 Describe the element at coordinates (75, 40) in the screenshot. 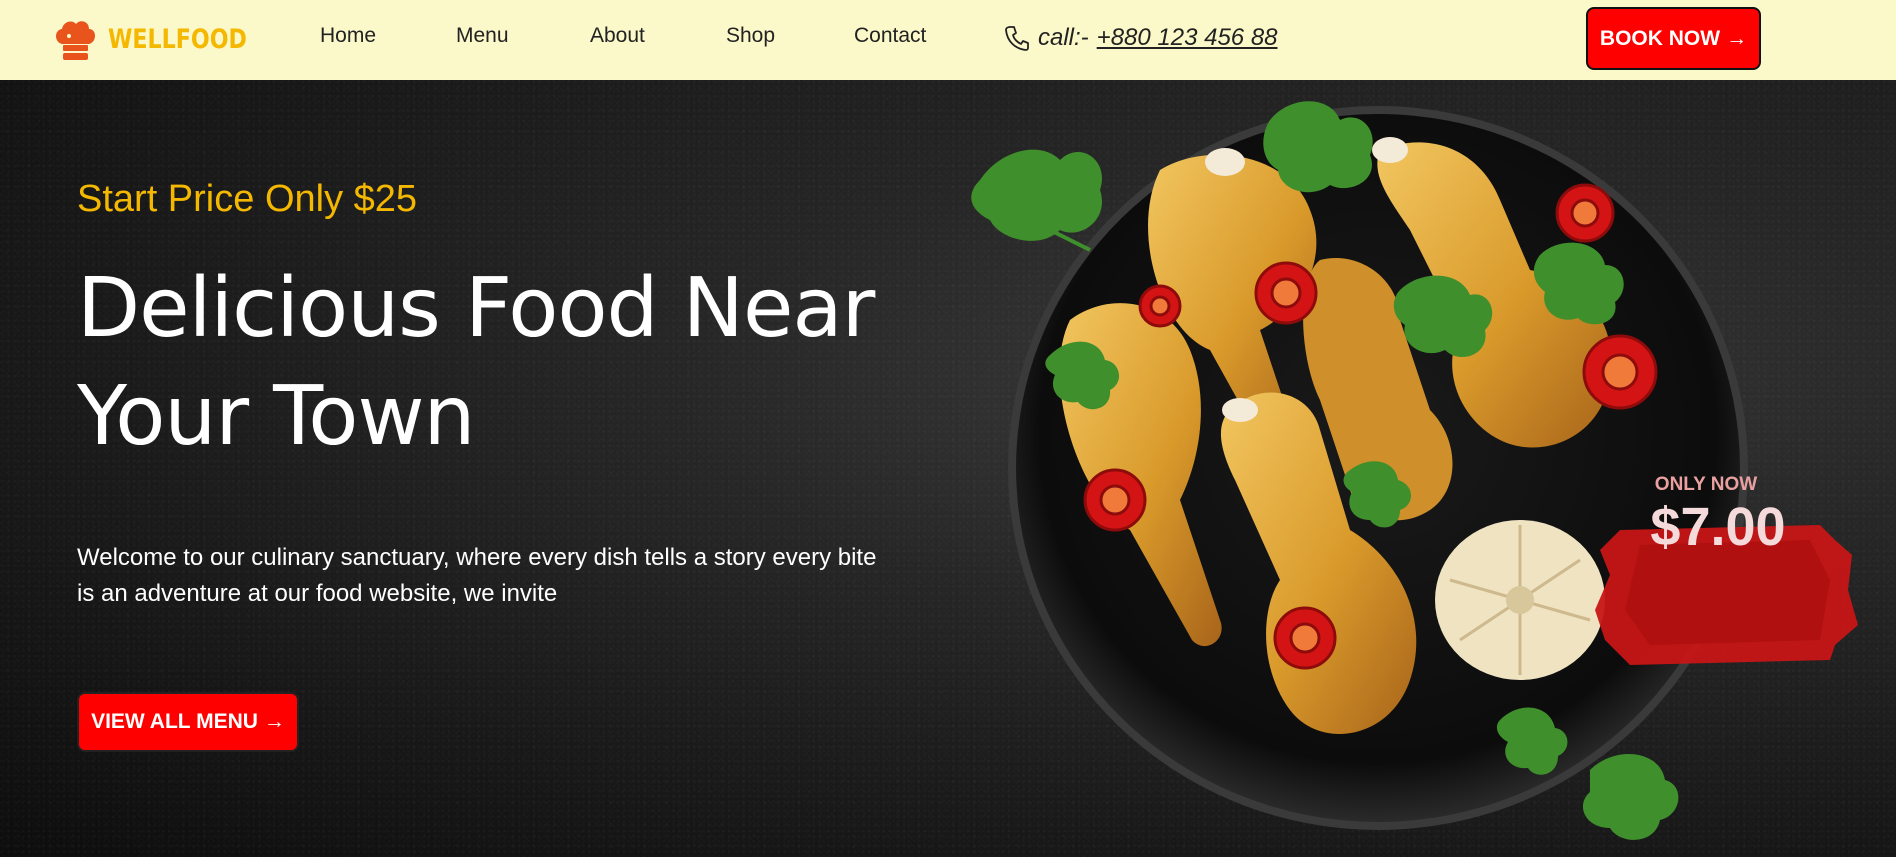

I see `chef-hat-icon` at that location.